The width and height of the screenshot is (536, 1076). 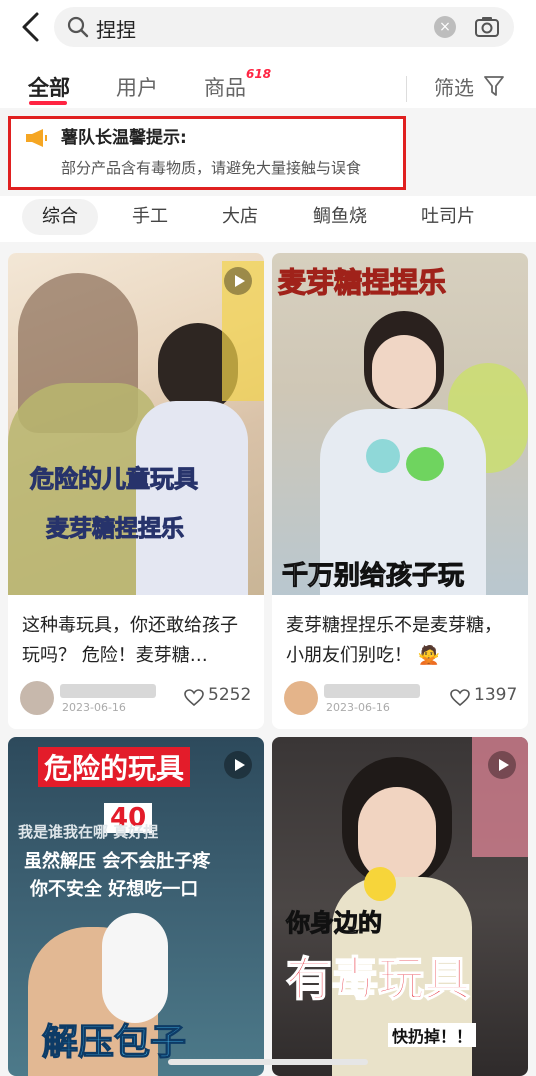 I want to click on search-query: 捏捏, so click(x=116, y=28).